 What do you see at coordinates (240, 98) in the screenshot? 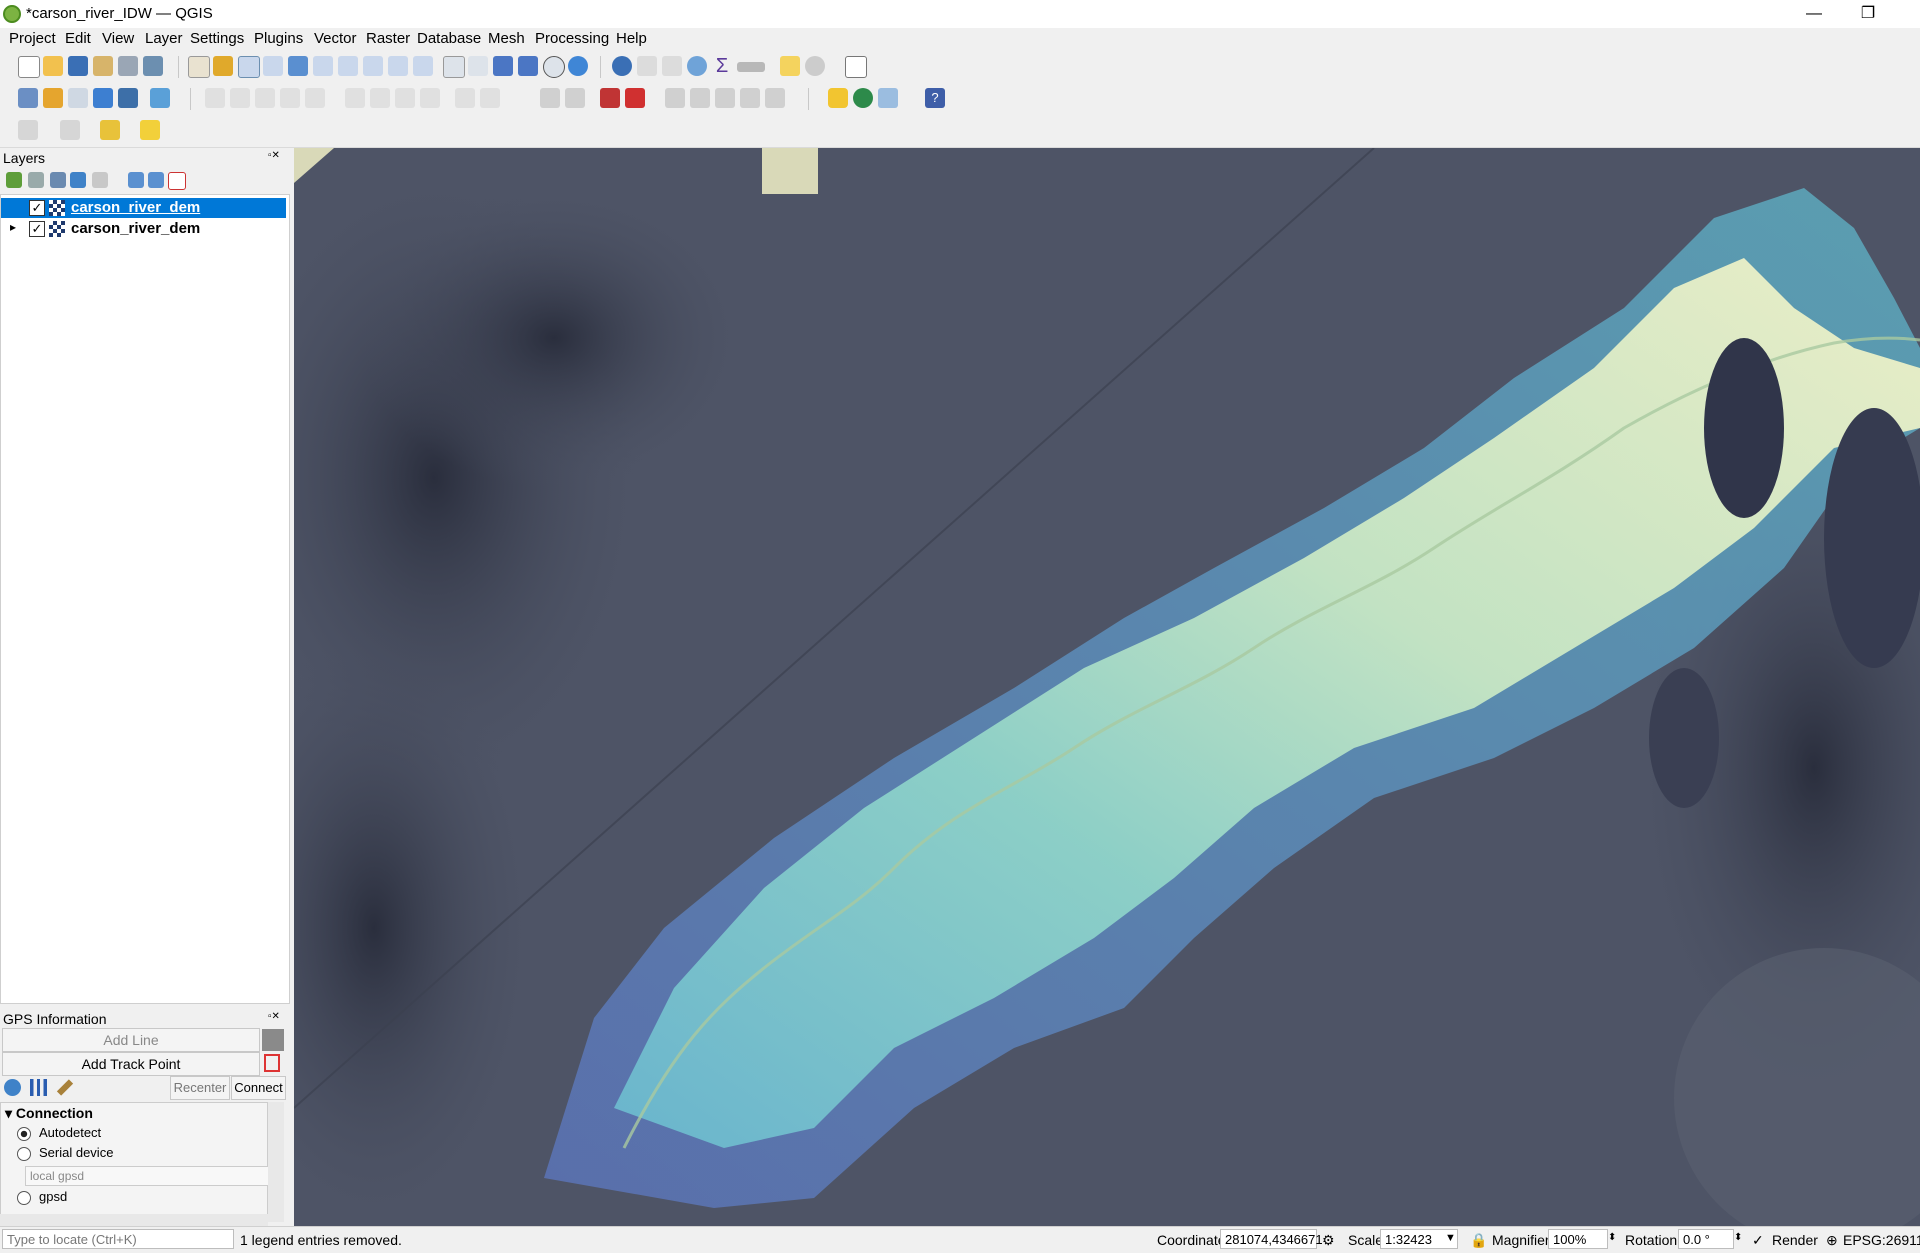
I see `toggle-editing-icon` at bounding box center [240, 98].